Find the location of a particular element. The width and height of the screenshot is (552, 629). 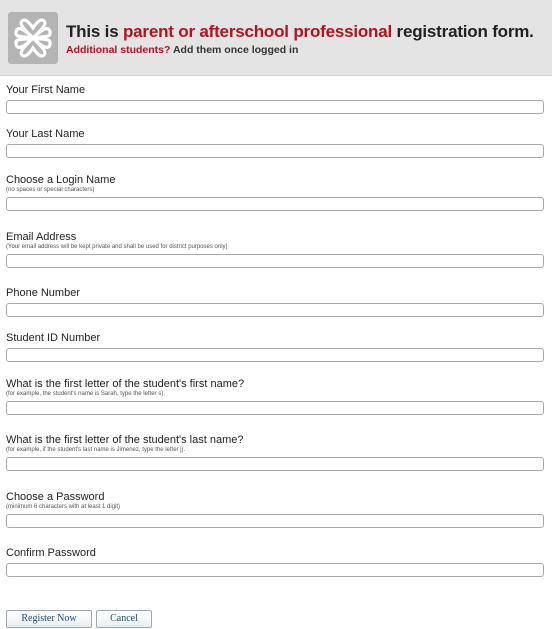

email-label: Email Address is located at coordinates (41, 237).